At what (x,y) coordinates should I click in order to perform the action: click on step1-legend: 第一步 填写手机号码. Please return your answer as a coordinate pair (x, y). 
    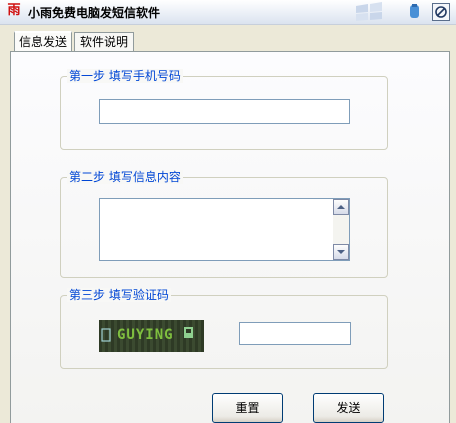
    Looking at the image, I should click on (125, 76).